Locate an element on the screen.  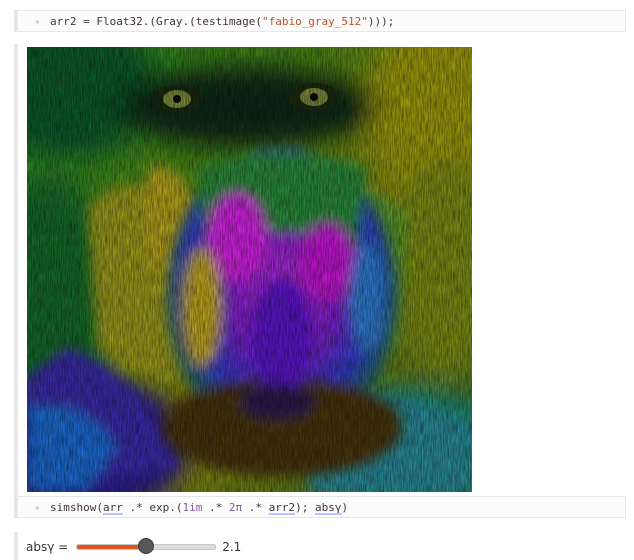
code-token: ) is located at coordinates (345, 507).